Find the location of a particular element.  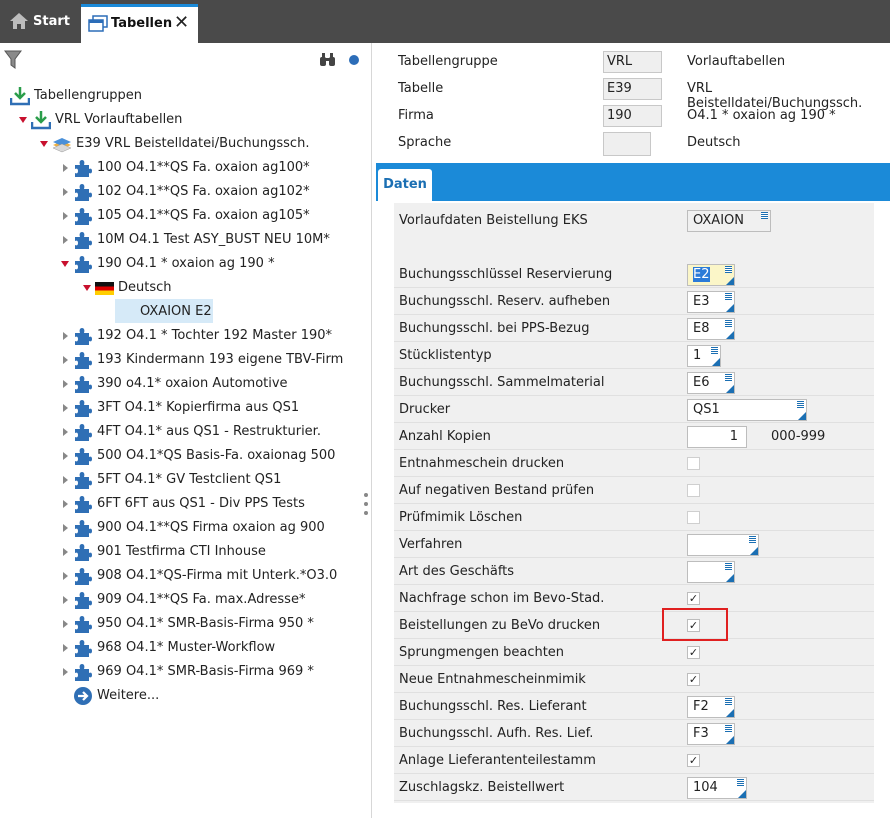

close-icon: ✕ is located at coordinates (181, 22).